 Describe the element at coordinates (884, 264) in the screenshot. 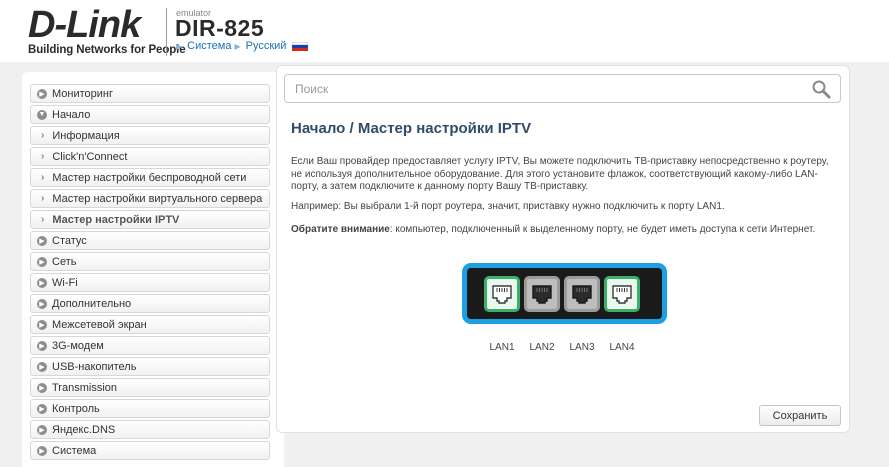

I see `page-scrollbar` at that location.